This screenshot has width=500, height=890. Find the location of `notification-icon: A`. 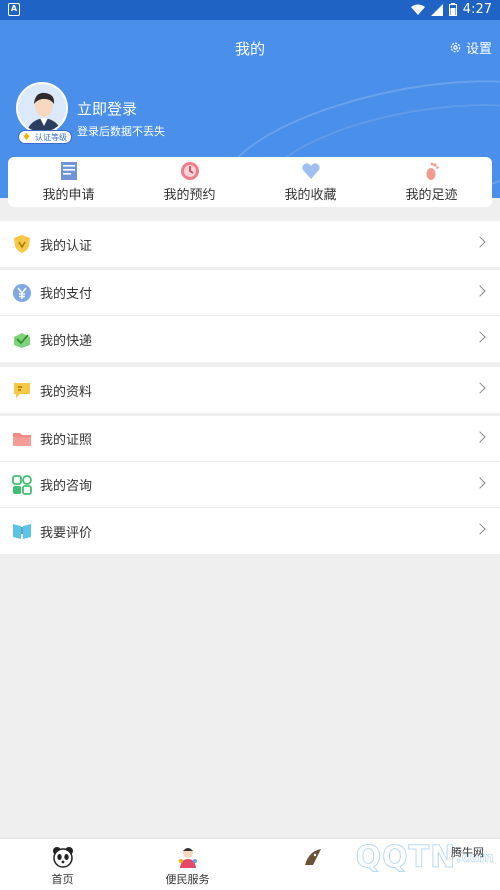

notification-icon: A is located at coordinates (14, 9).